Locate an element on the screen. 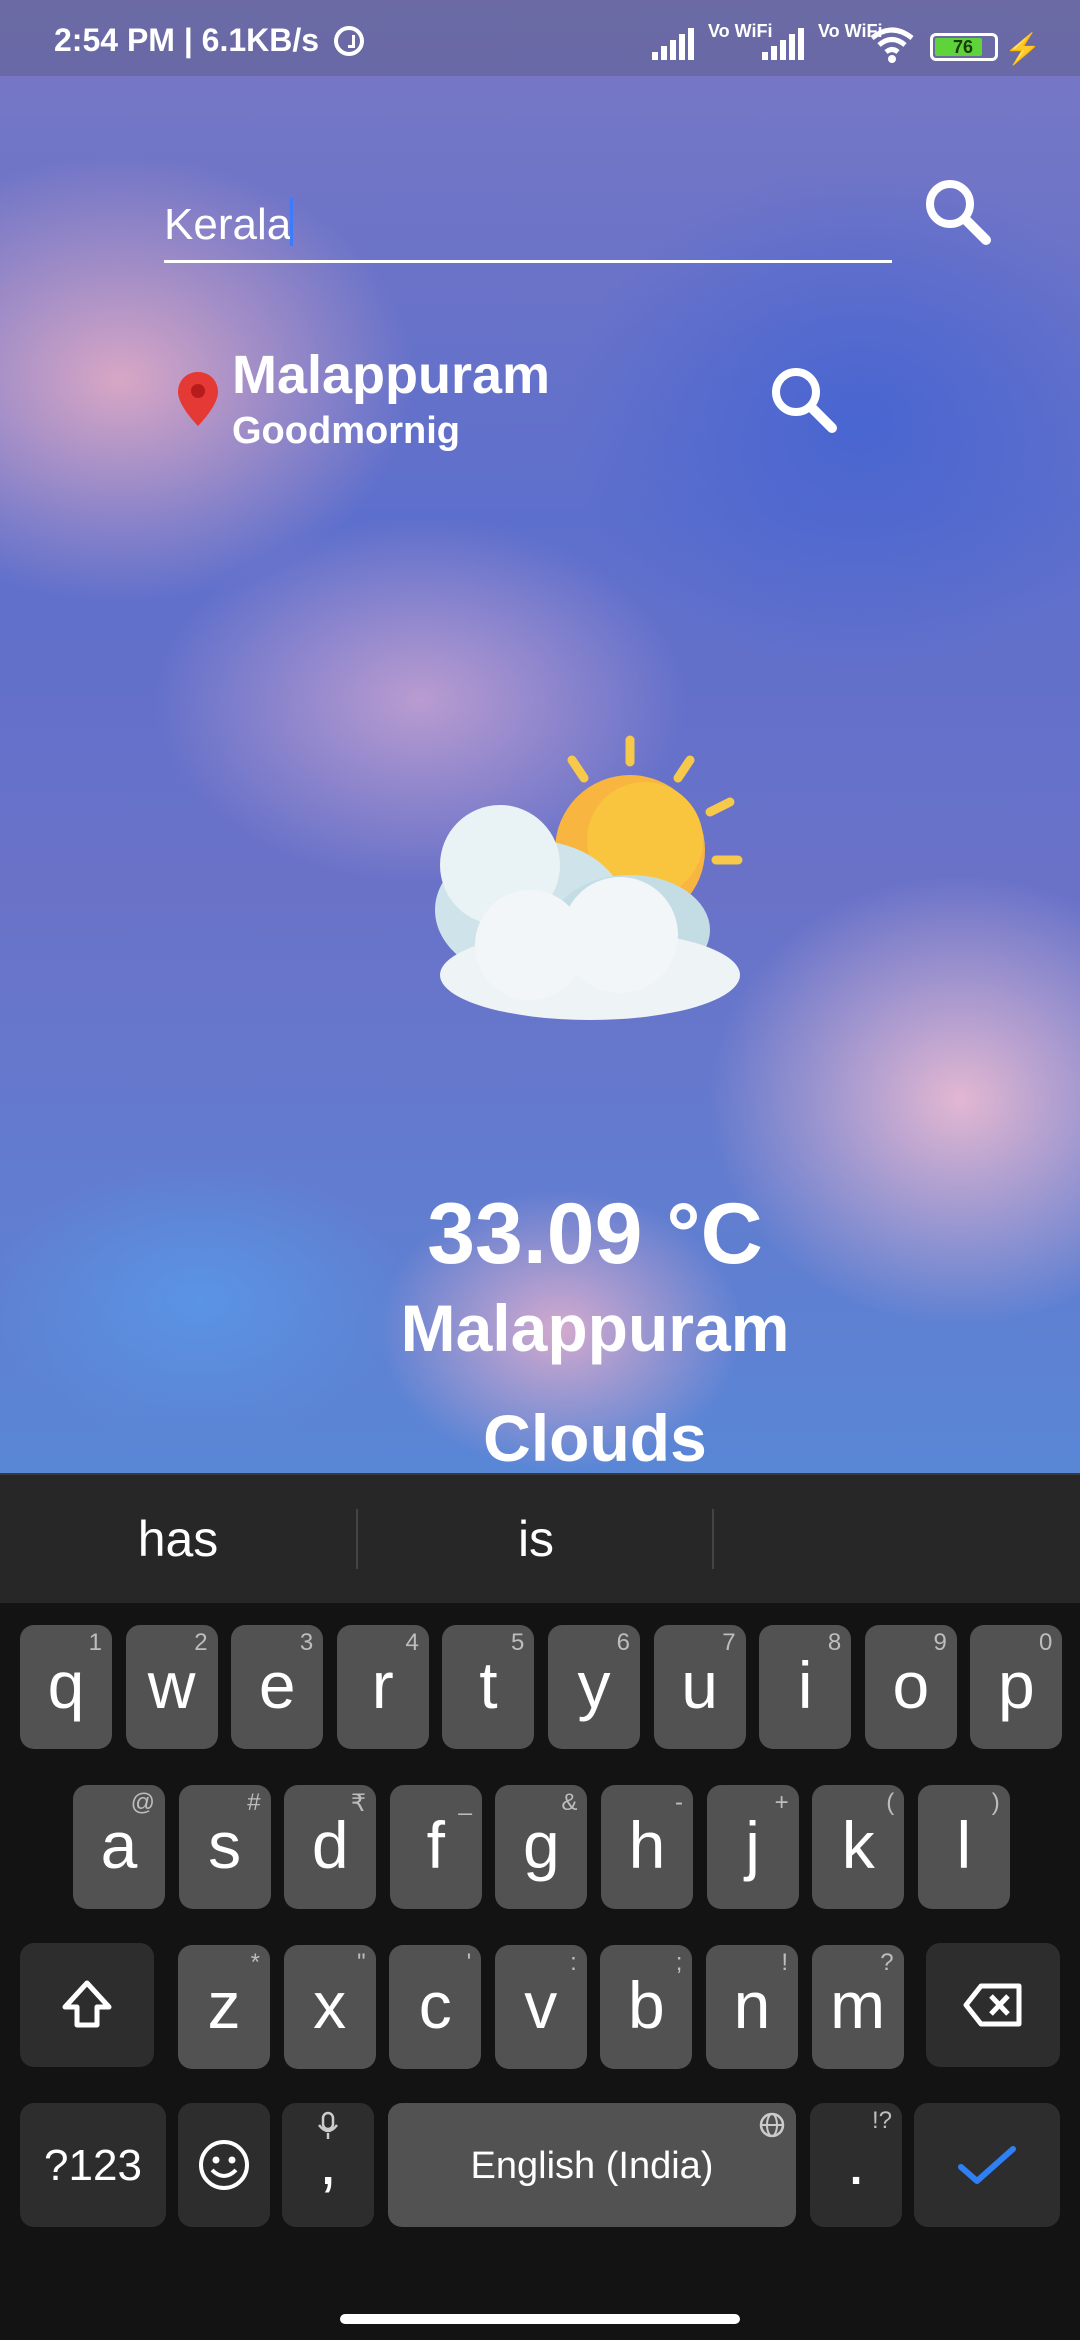 Image resolution: width=1080 pixels, height=2340 pixels. key-hint: " is located at coordinates (361, 1962).